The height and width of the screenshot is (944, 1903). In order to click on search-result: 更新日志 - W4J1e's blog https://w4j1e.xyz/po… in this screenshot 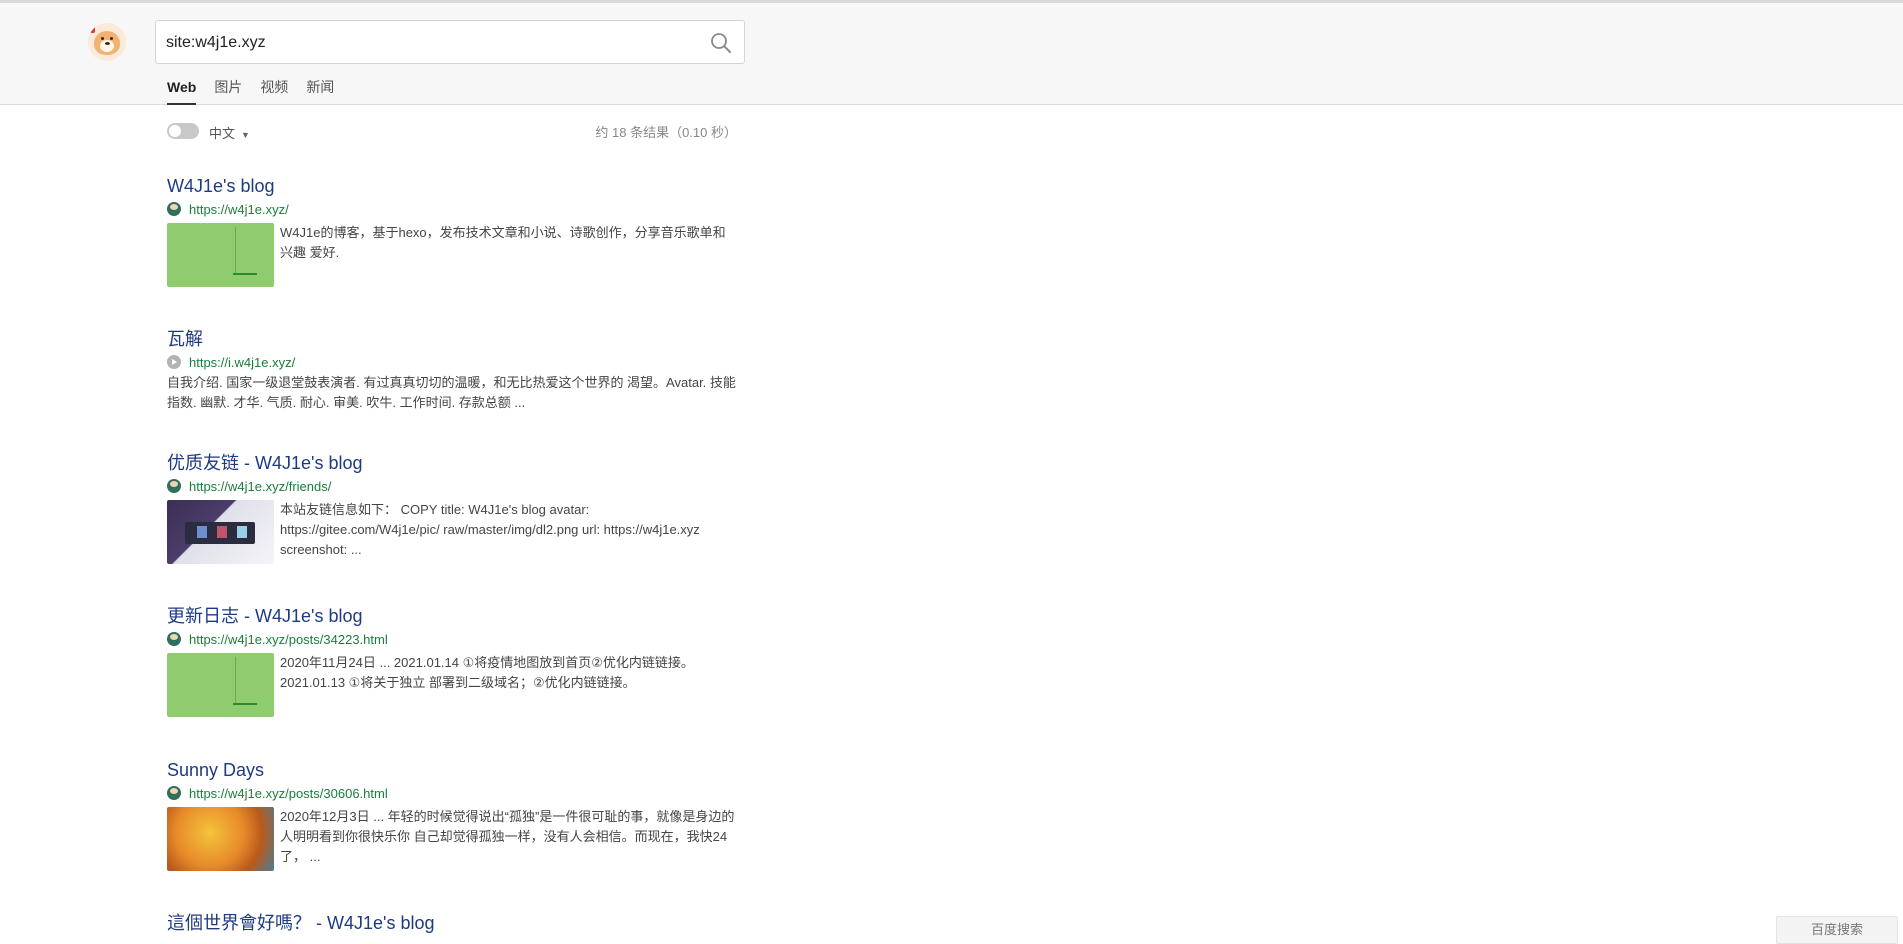, I will do `click(452, 661)`.